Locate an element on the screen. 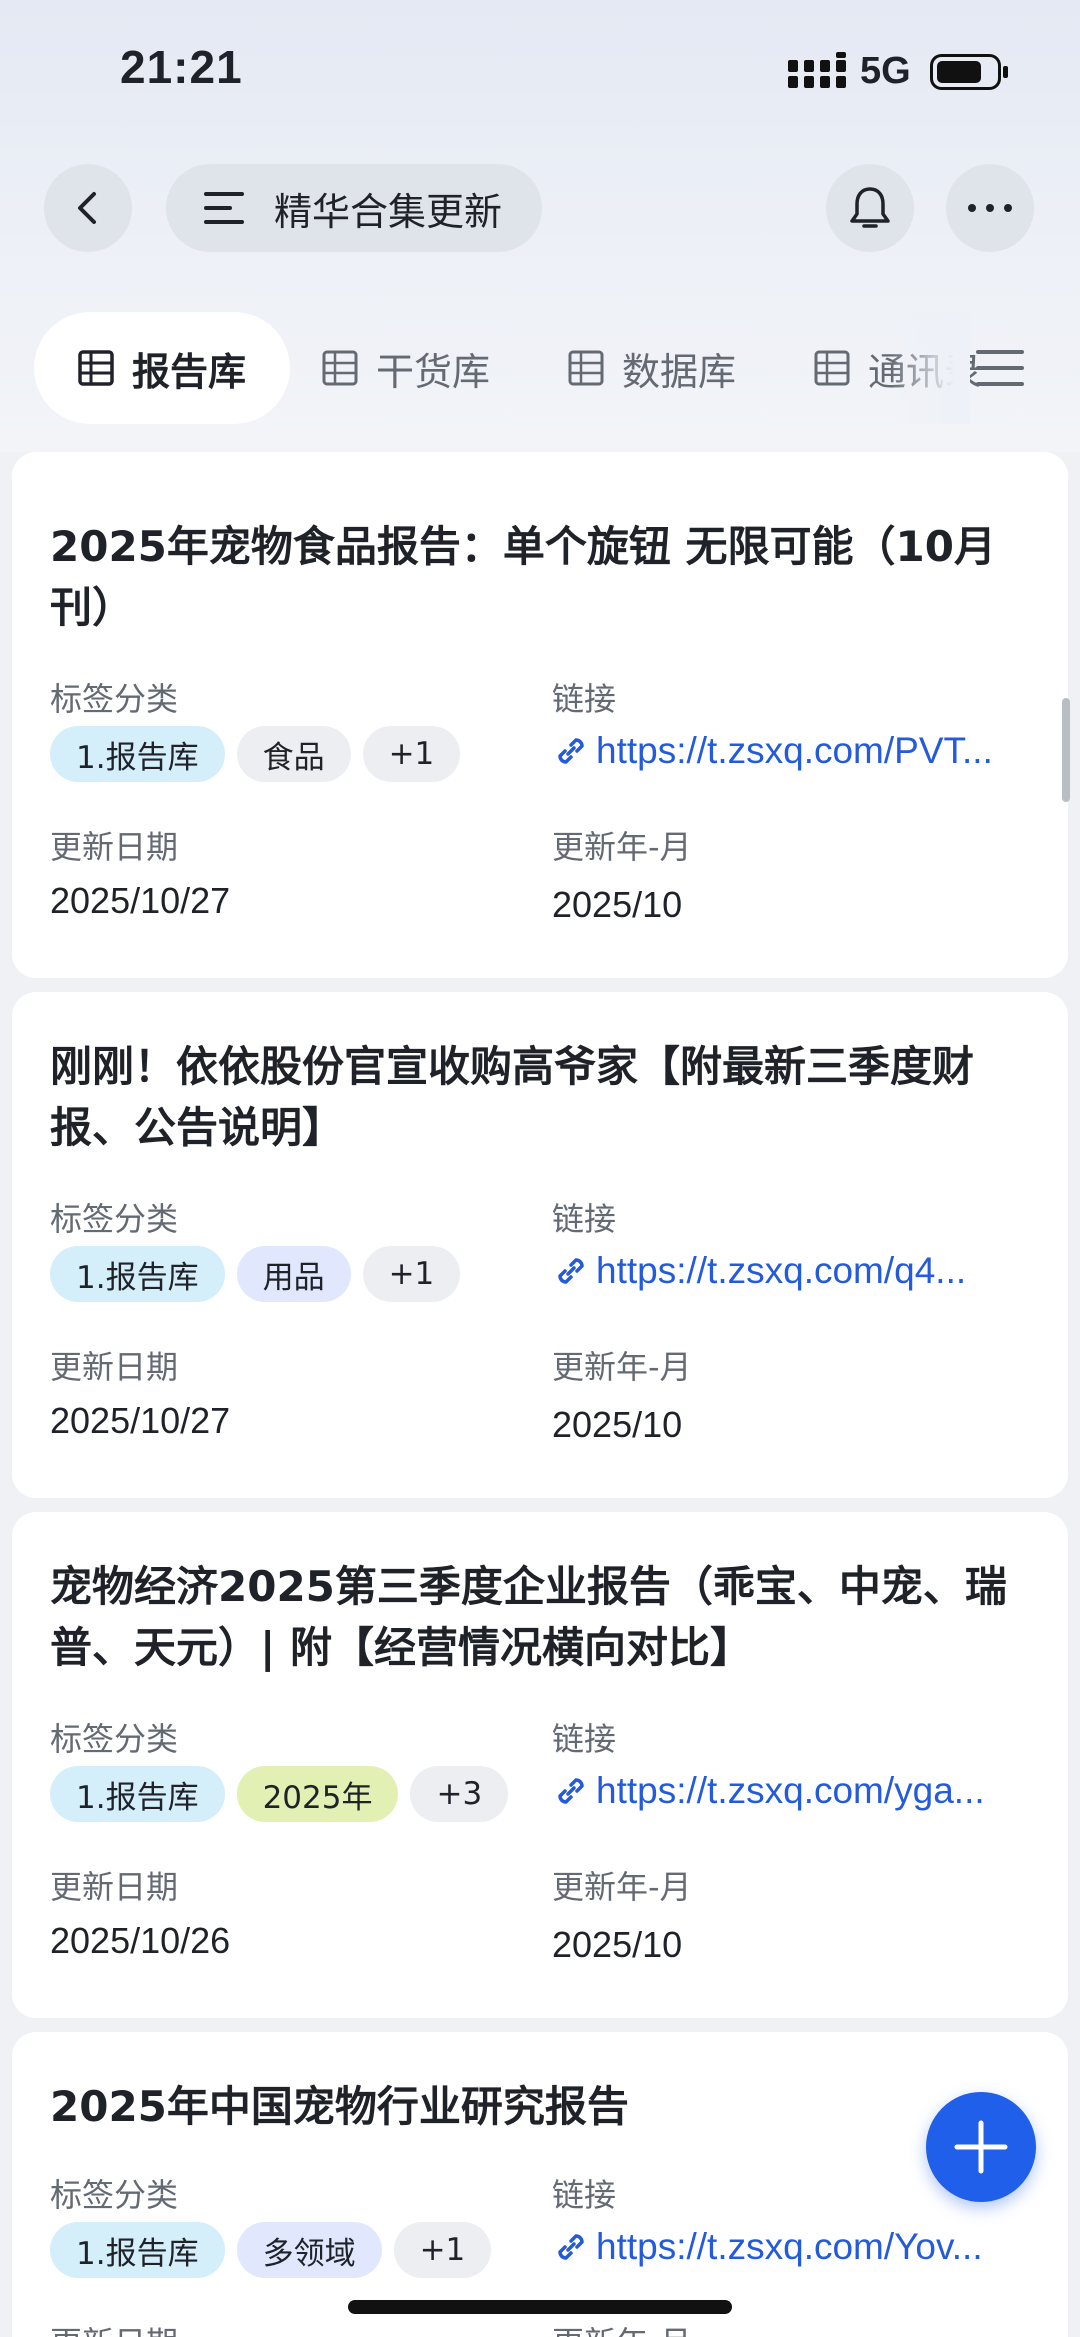 The width and height of the screenshot is (1080, 2337). tag-chip: 2025年 is located at coordinates (317, 1794).